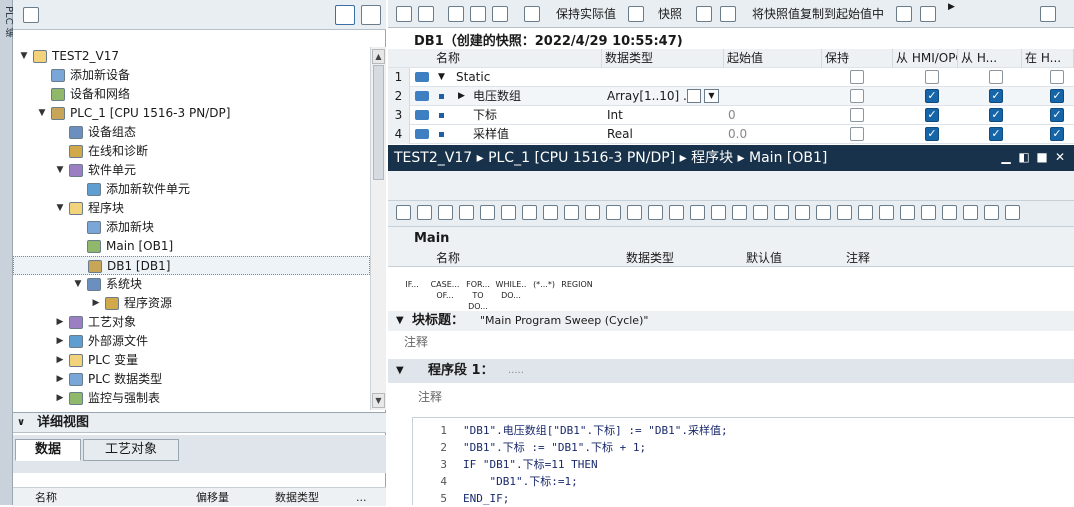  I want to click on code-text: END_IF;, so click(486, 498).